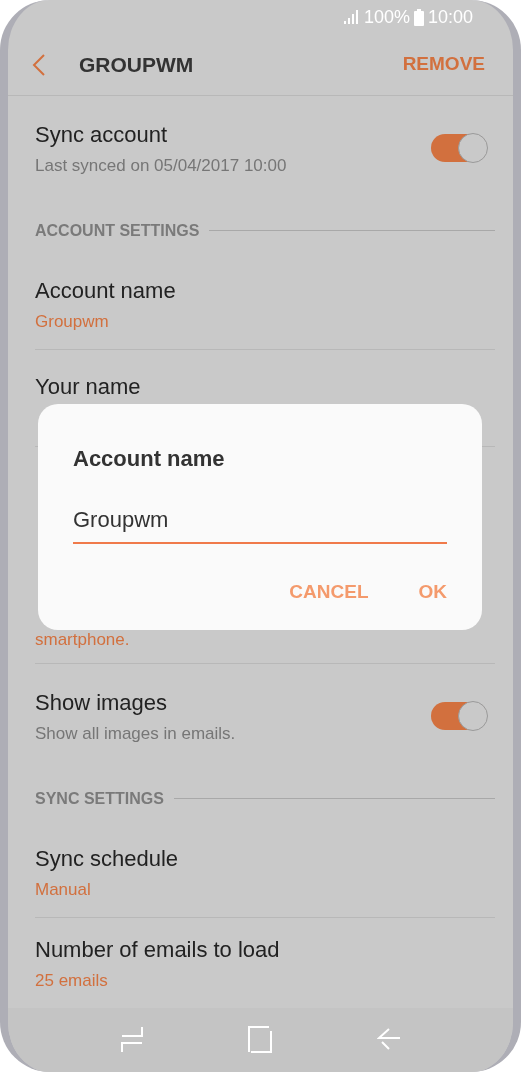  I want to click on dialog-button: OK, so click(432, 592).